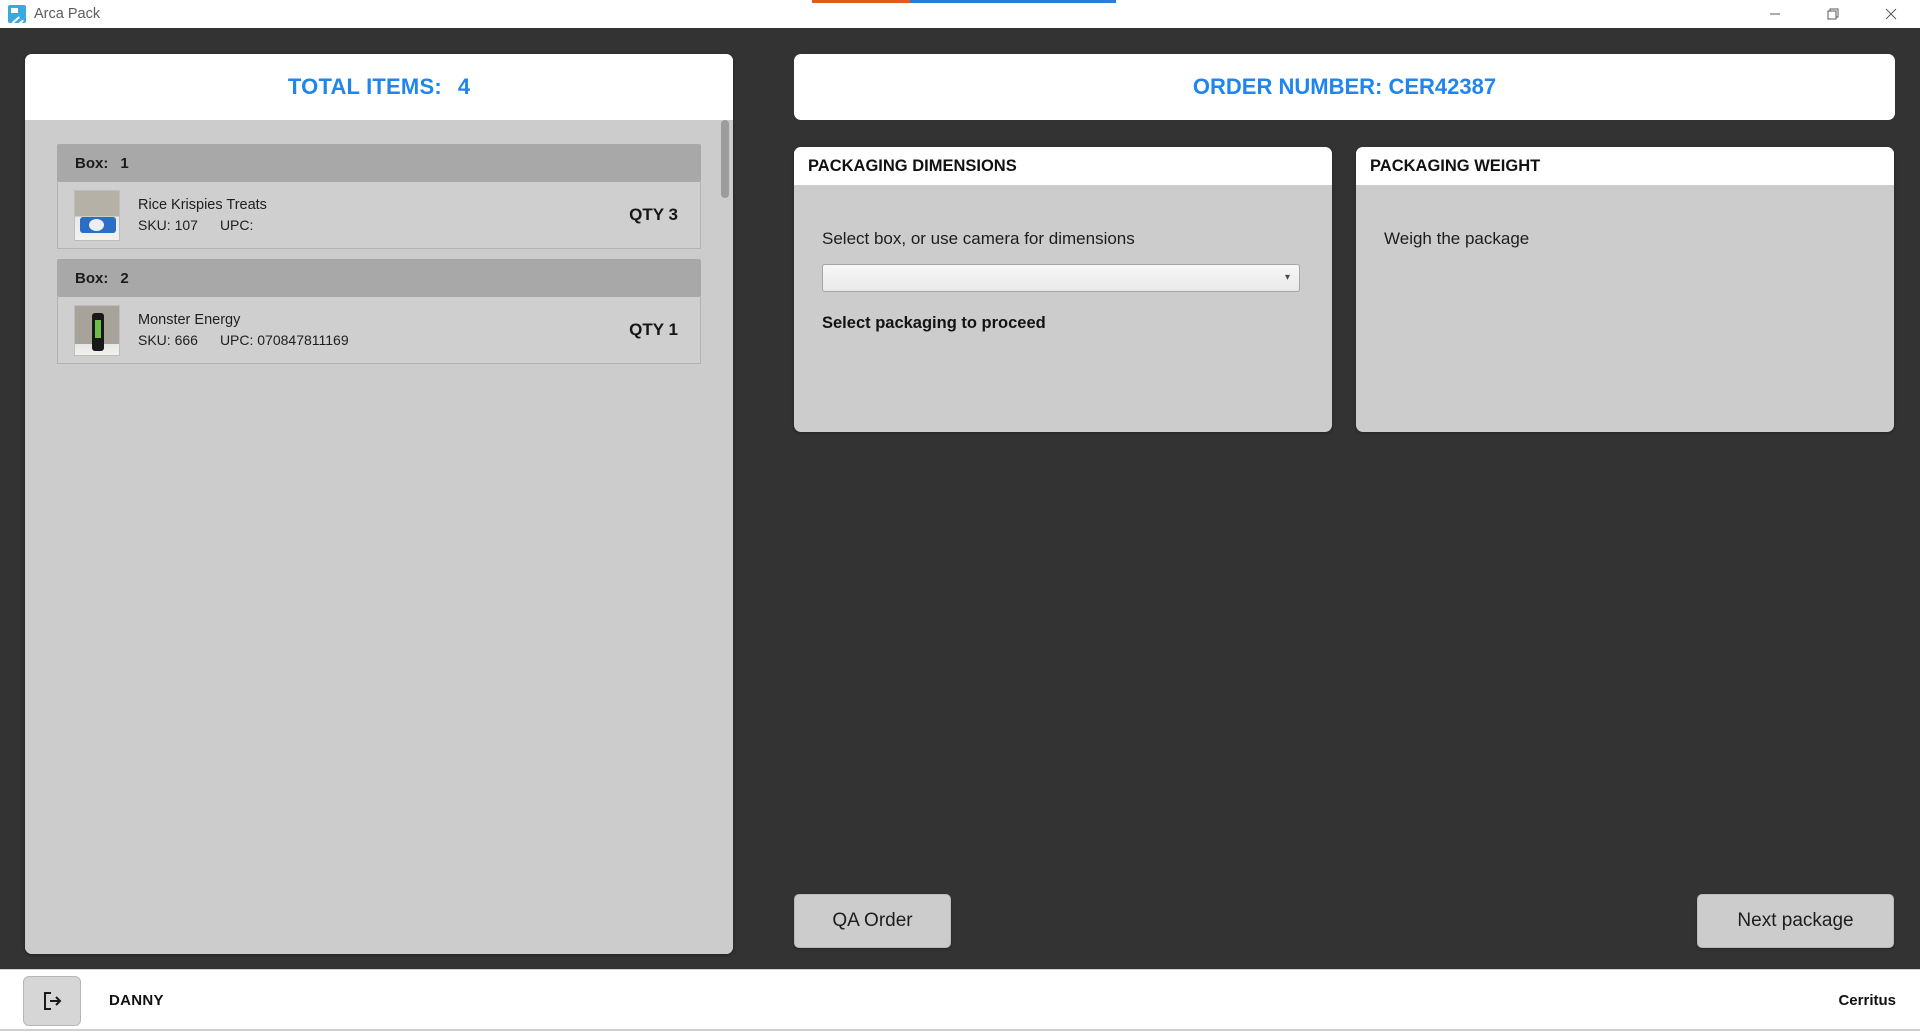 The width and height of the screenshot is (1920, 1031). I want to click on item-upc: UPC:, so click(236, 225).